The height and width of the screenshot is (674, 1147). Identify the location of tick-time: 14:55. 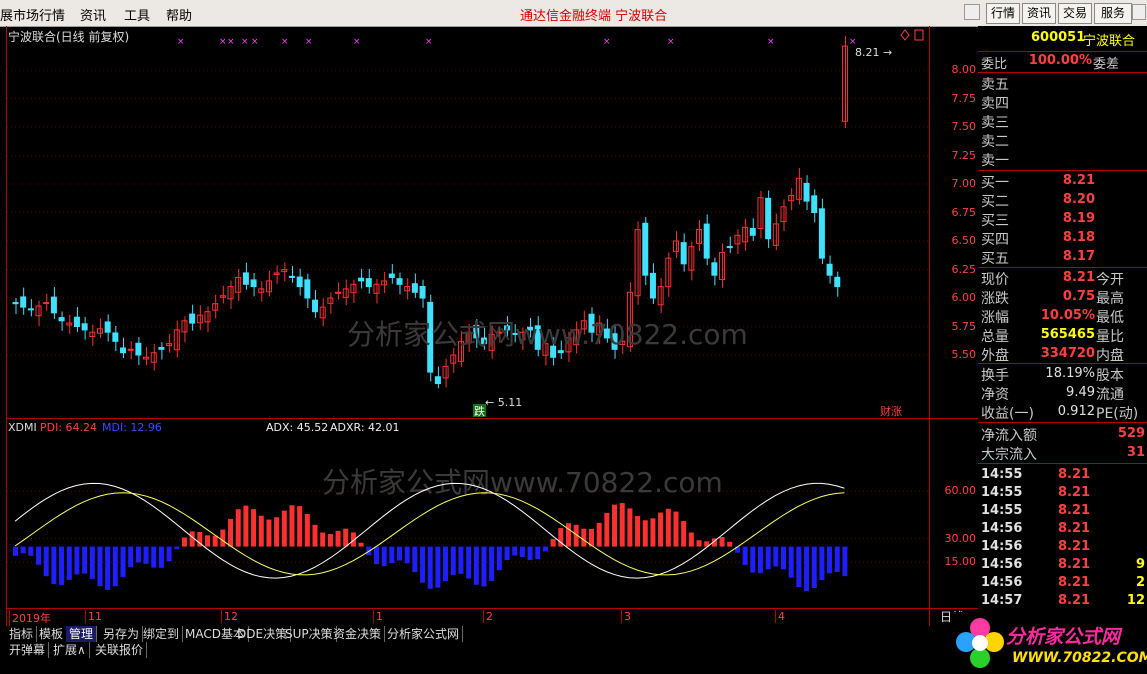
(1002, 510).